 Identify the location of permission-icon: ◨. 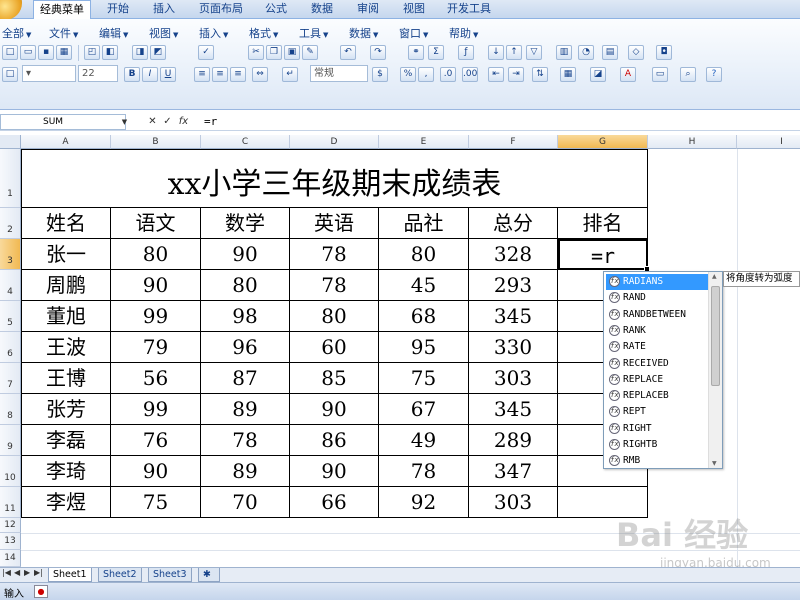
(140, 52).